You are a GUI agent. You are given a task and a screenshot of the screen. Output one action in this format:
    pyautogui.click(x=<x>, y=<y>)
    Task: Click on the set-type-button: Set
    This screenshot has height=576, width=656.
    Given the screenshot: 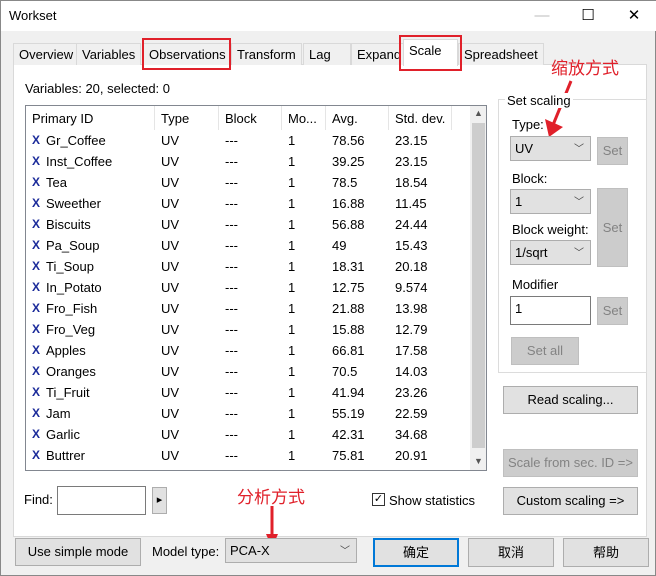 What is the action you would take?
    pyautogui.click(x=612, y=151)
    